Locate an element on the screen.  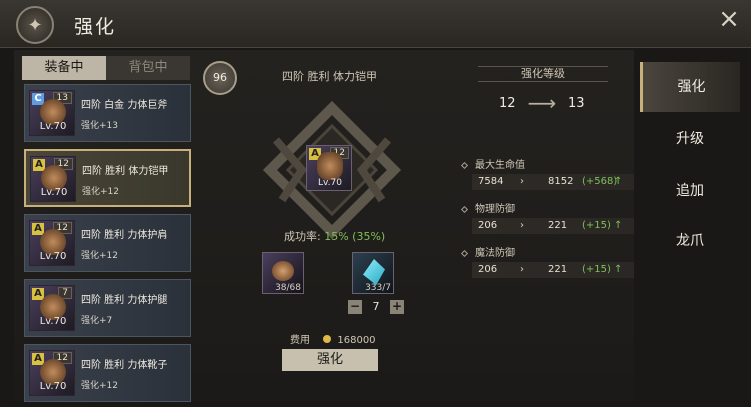
page-title: 强化 is located at coordinates (95, 27).